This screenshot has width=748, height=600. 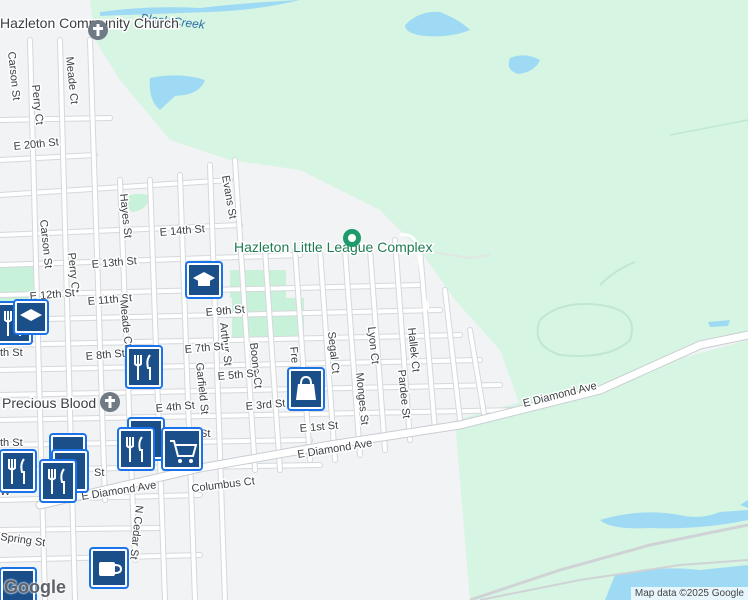 What do you see at coordinates (109, 568) in the screenshot?
I see `coffee-icon` at bounding box center [109, 568].